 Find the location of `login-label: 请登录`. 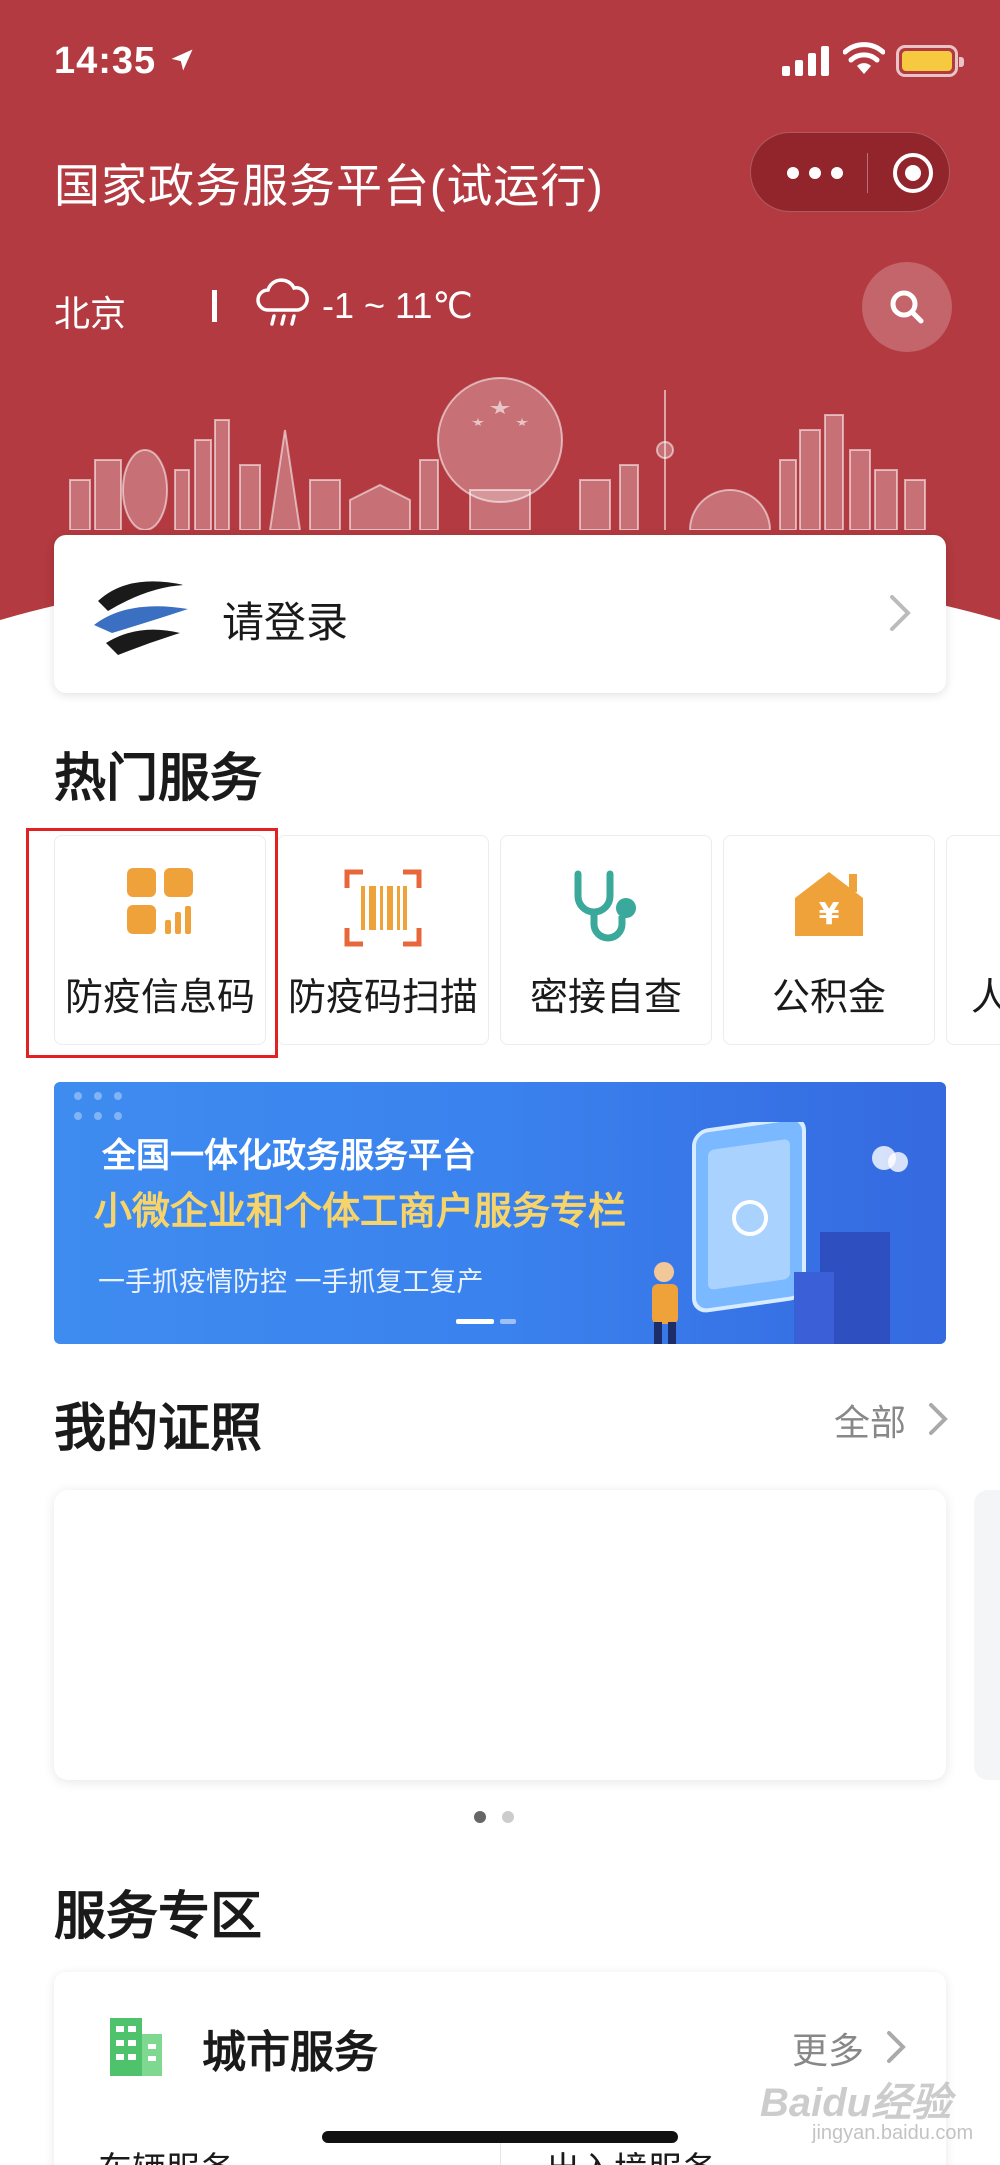

login-label: 请登录 is located at coordinates (285, 622).